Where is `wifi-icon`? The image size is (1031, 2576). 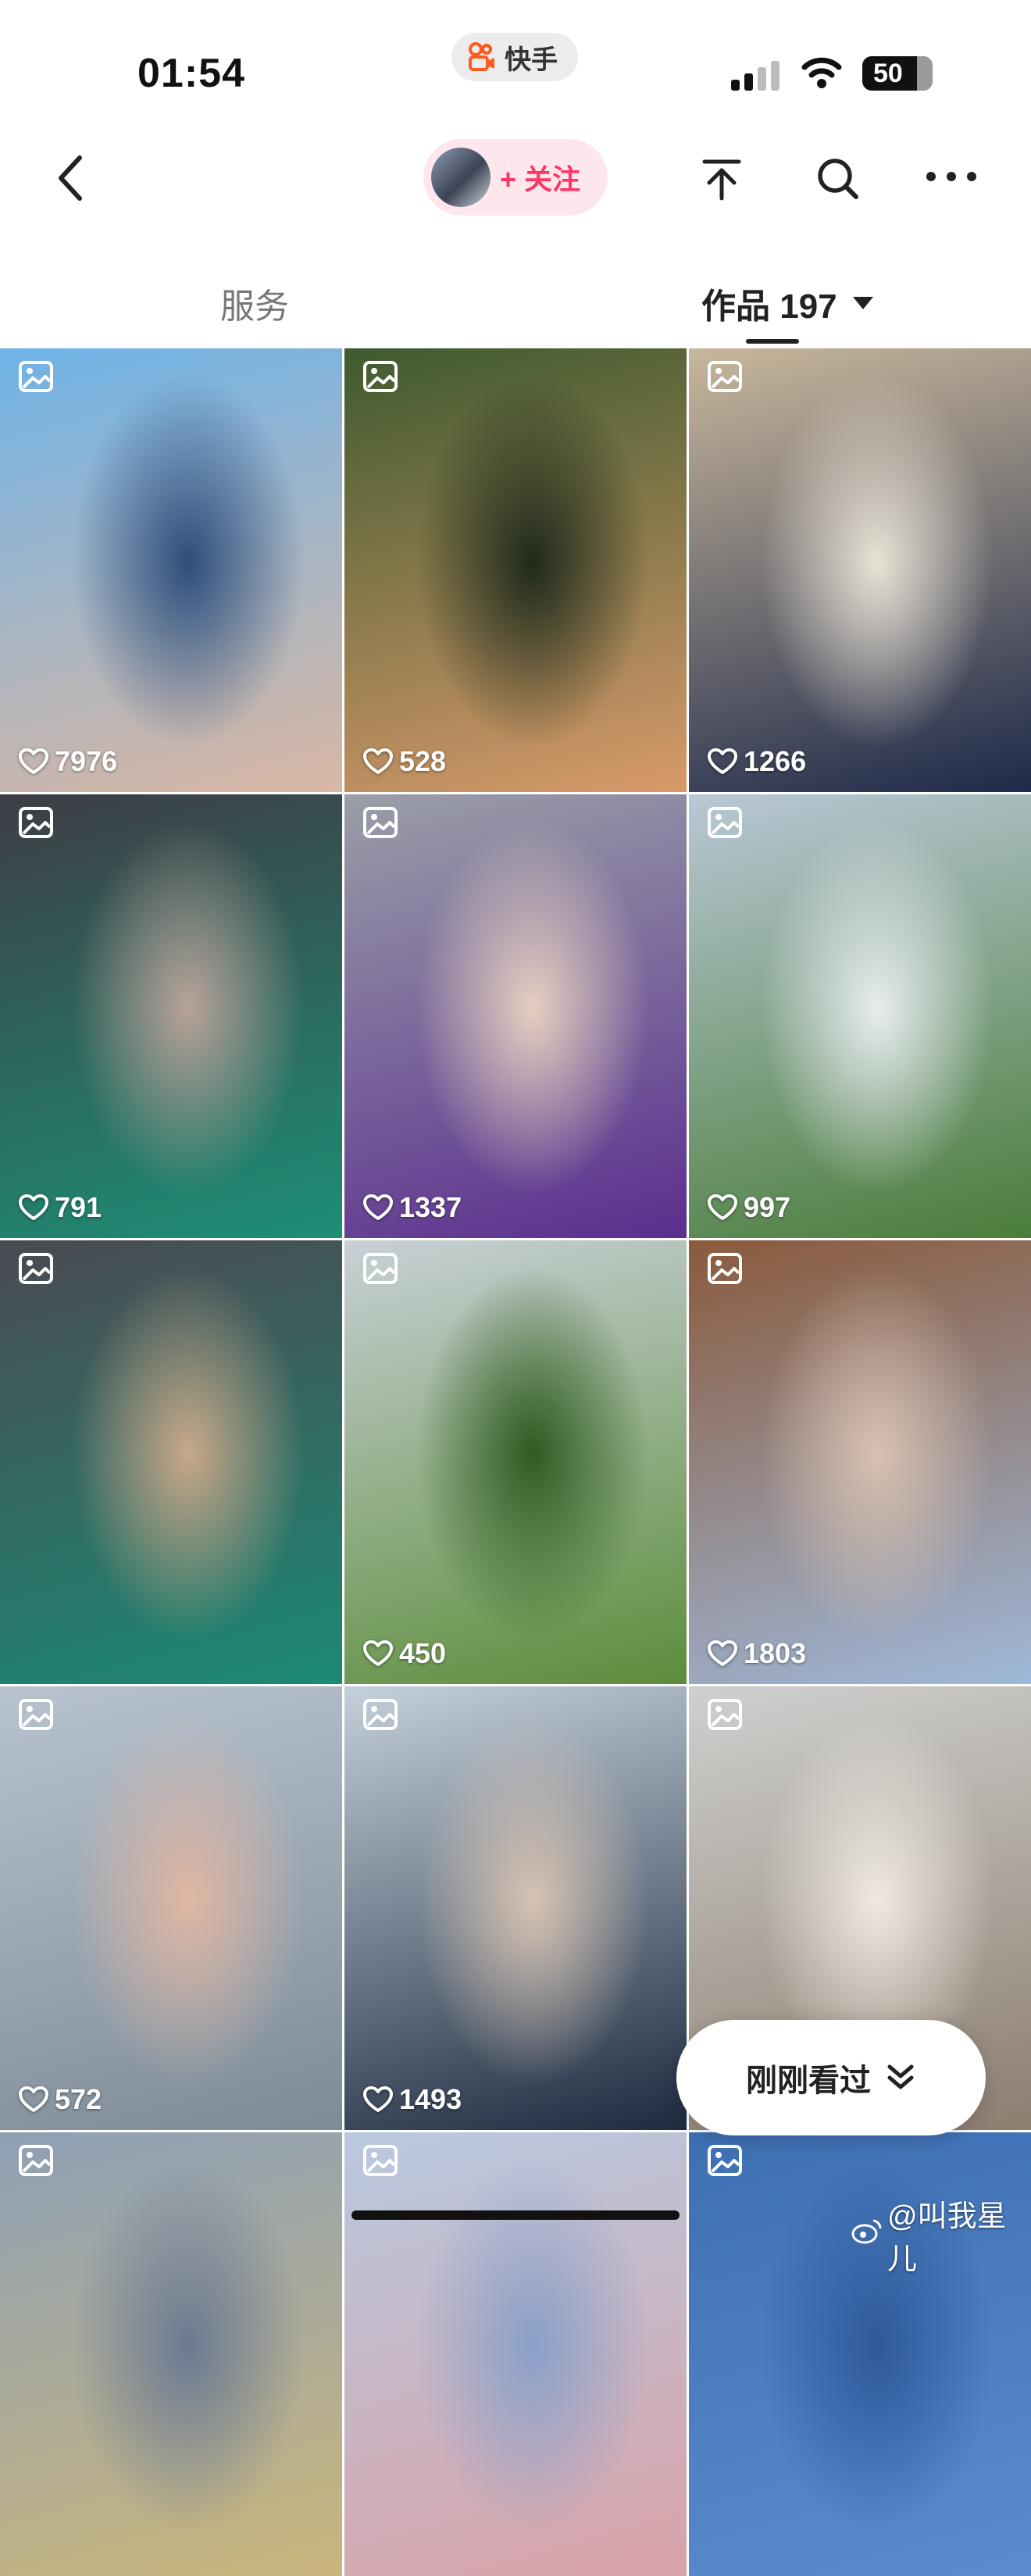 wifi-icon is located at coordinates (821, 74).